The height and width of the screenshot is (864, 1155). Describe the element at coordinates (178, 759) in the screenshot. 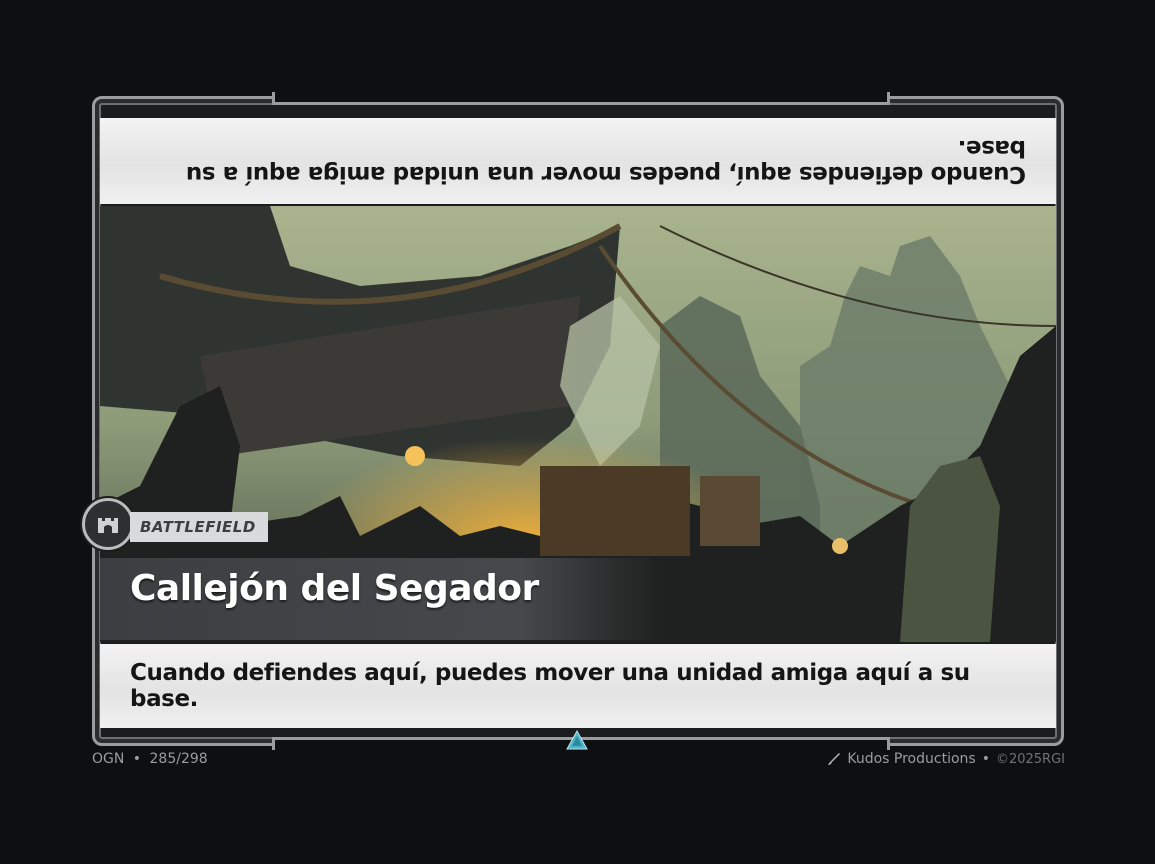

I see `collector-number: 285/298` at that location.